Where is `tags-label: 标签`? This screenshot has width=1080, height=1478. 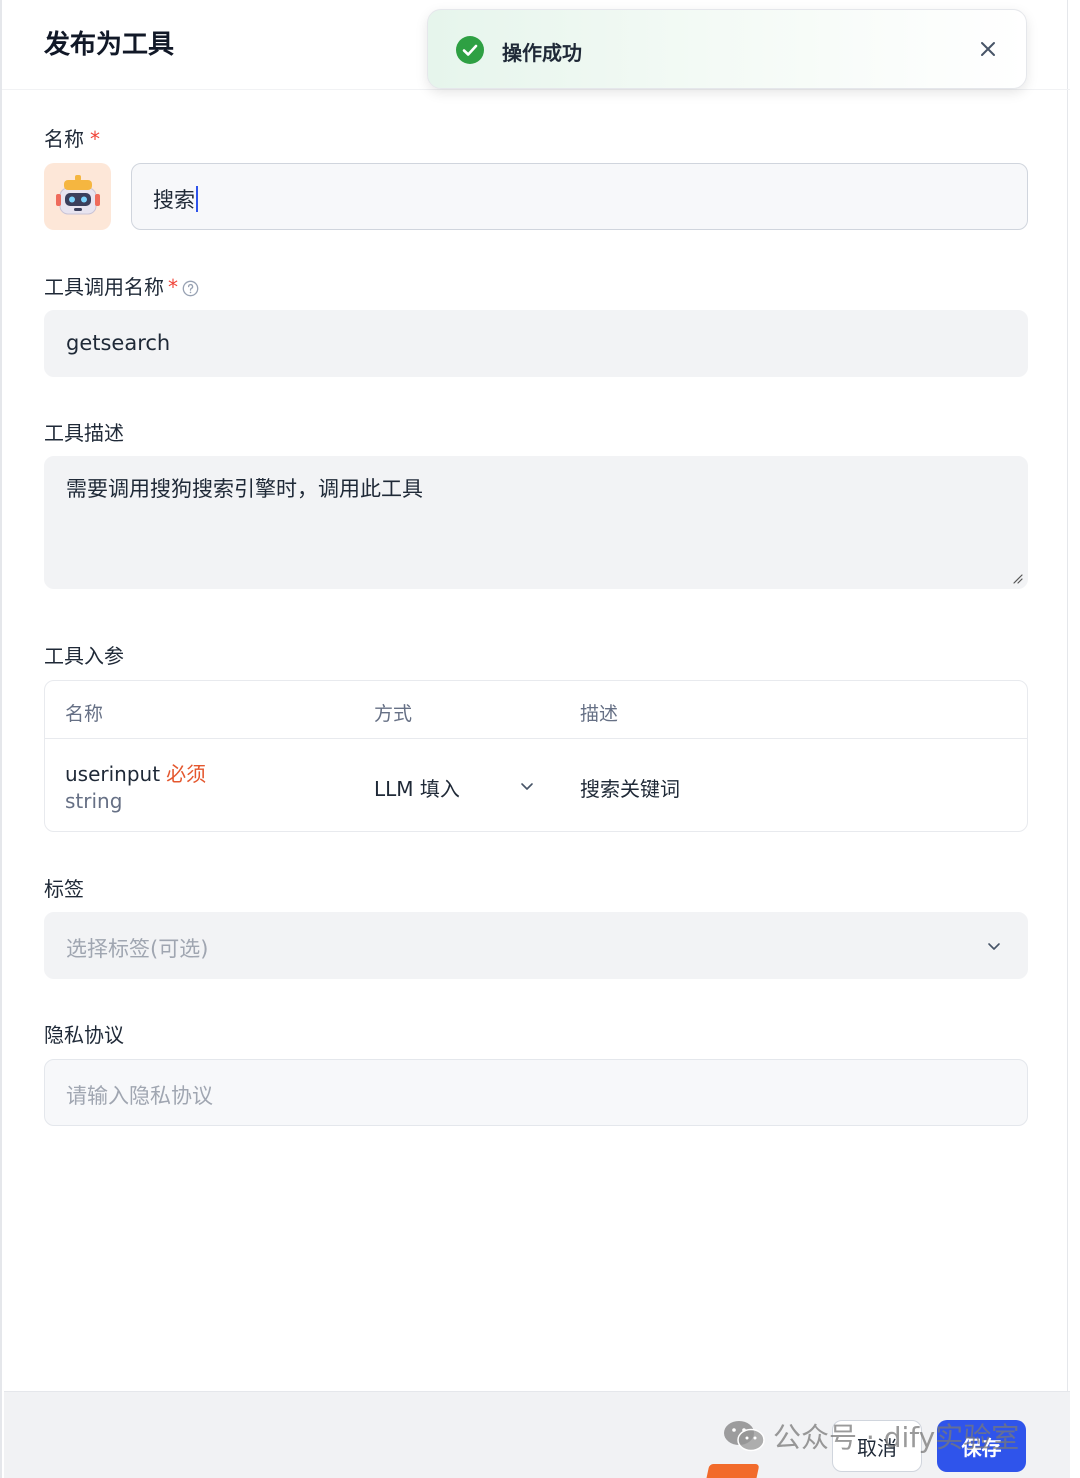
tags-label: 标签 is located at coordinates (64, 889).